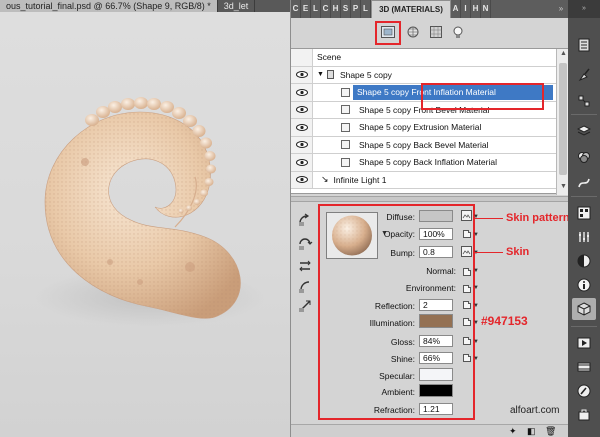 The height and width of the screenshot is (437, 600). I want to click on panel-tab-collapsed: A, so click(456, 9).